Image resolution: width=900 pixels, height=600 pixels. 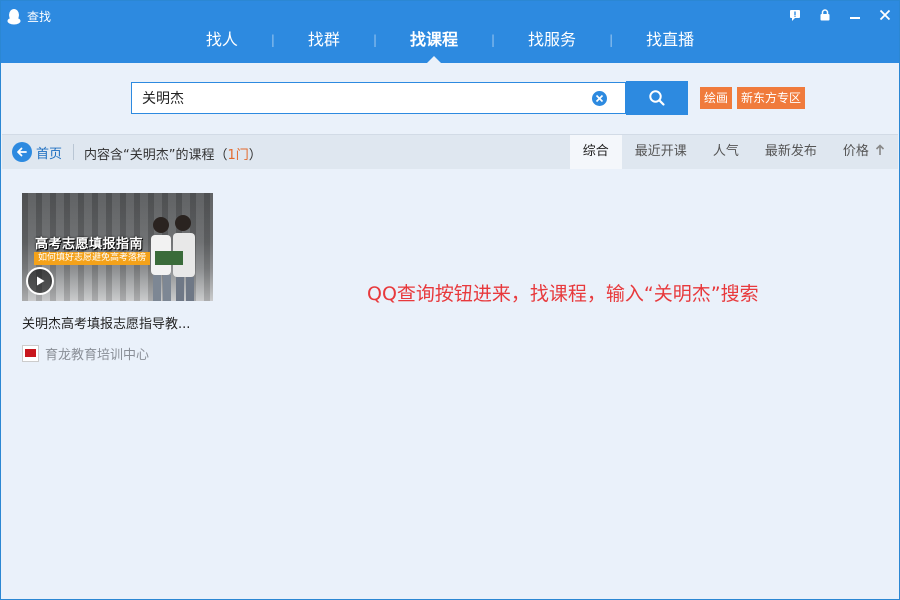 What do you see at coordinates (434, 44) in the screenshot?
I see `nav-tab-find-courses: 找课程` at bounding box center [434, 44].